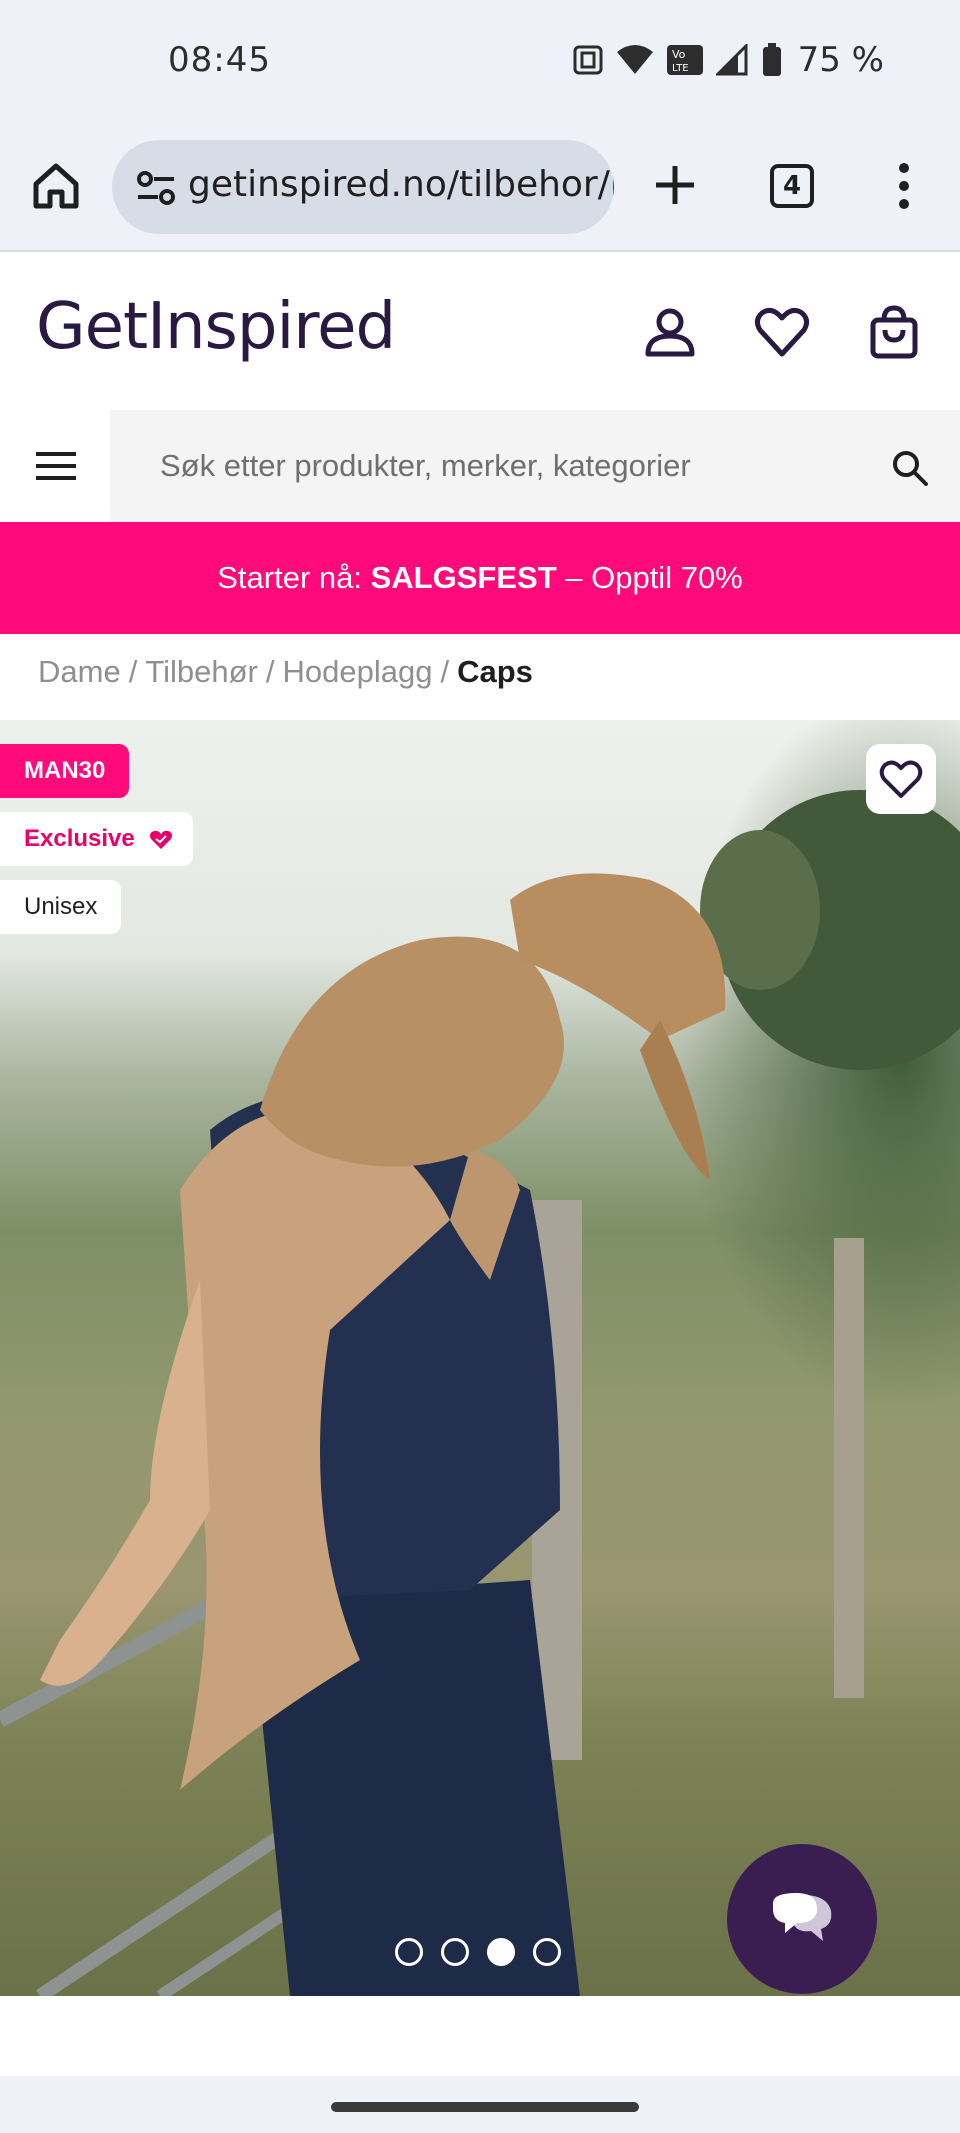 The height and width of the screenshot is (2133, 960). Describe the element at coordinates (680, 68) in the screenshot. I see `svg-text: LTE` at that location.